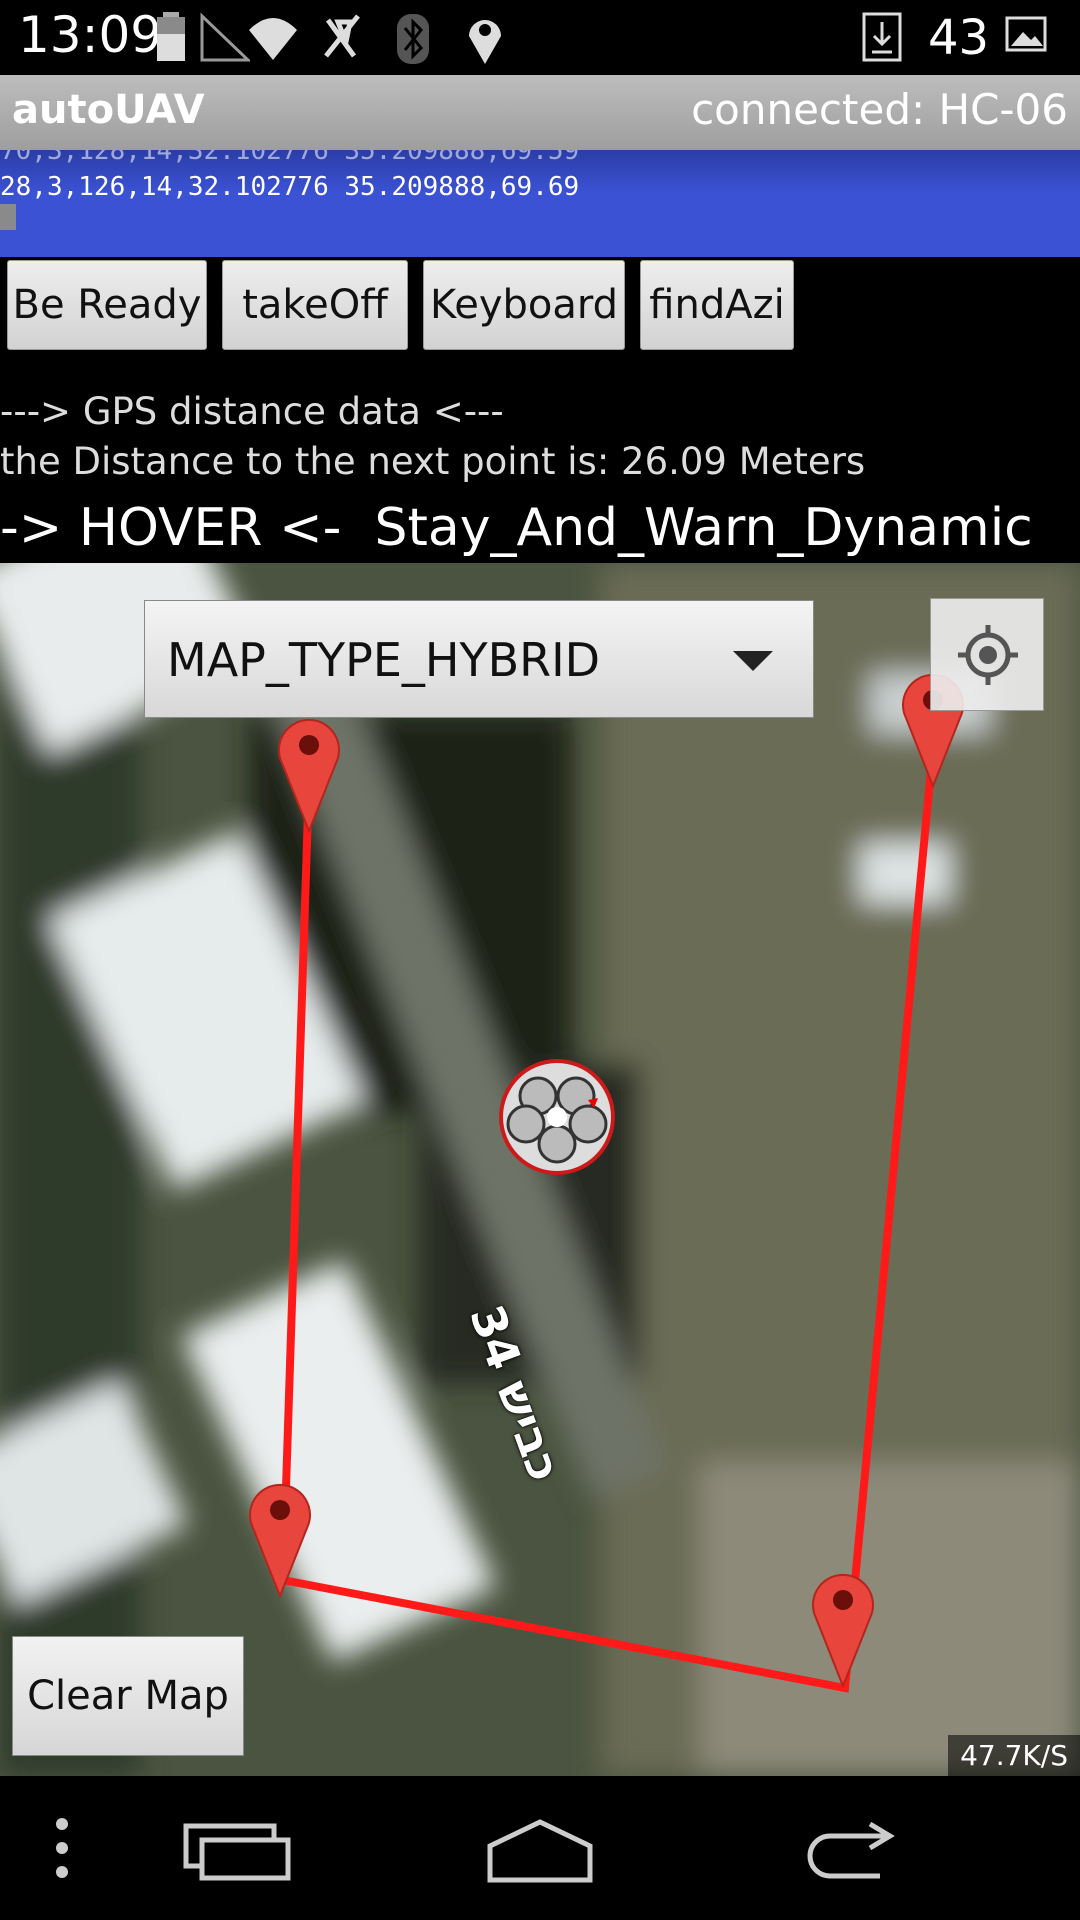  I want to click on crosshair-icon, so click(988, 655).